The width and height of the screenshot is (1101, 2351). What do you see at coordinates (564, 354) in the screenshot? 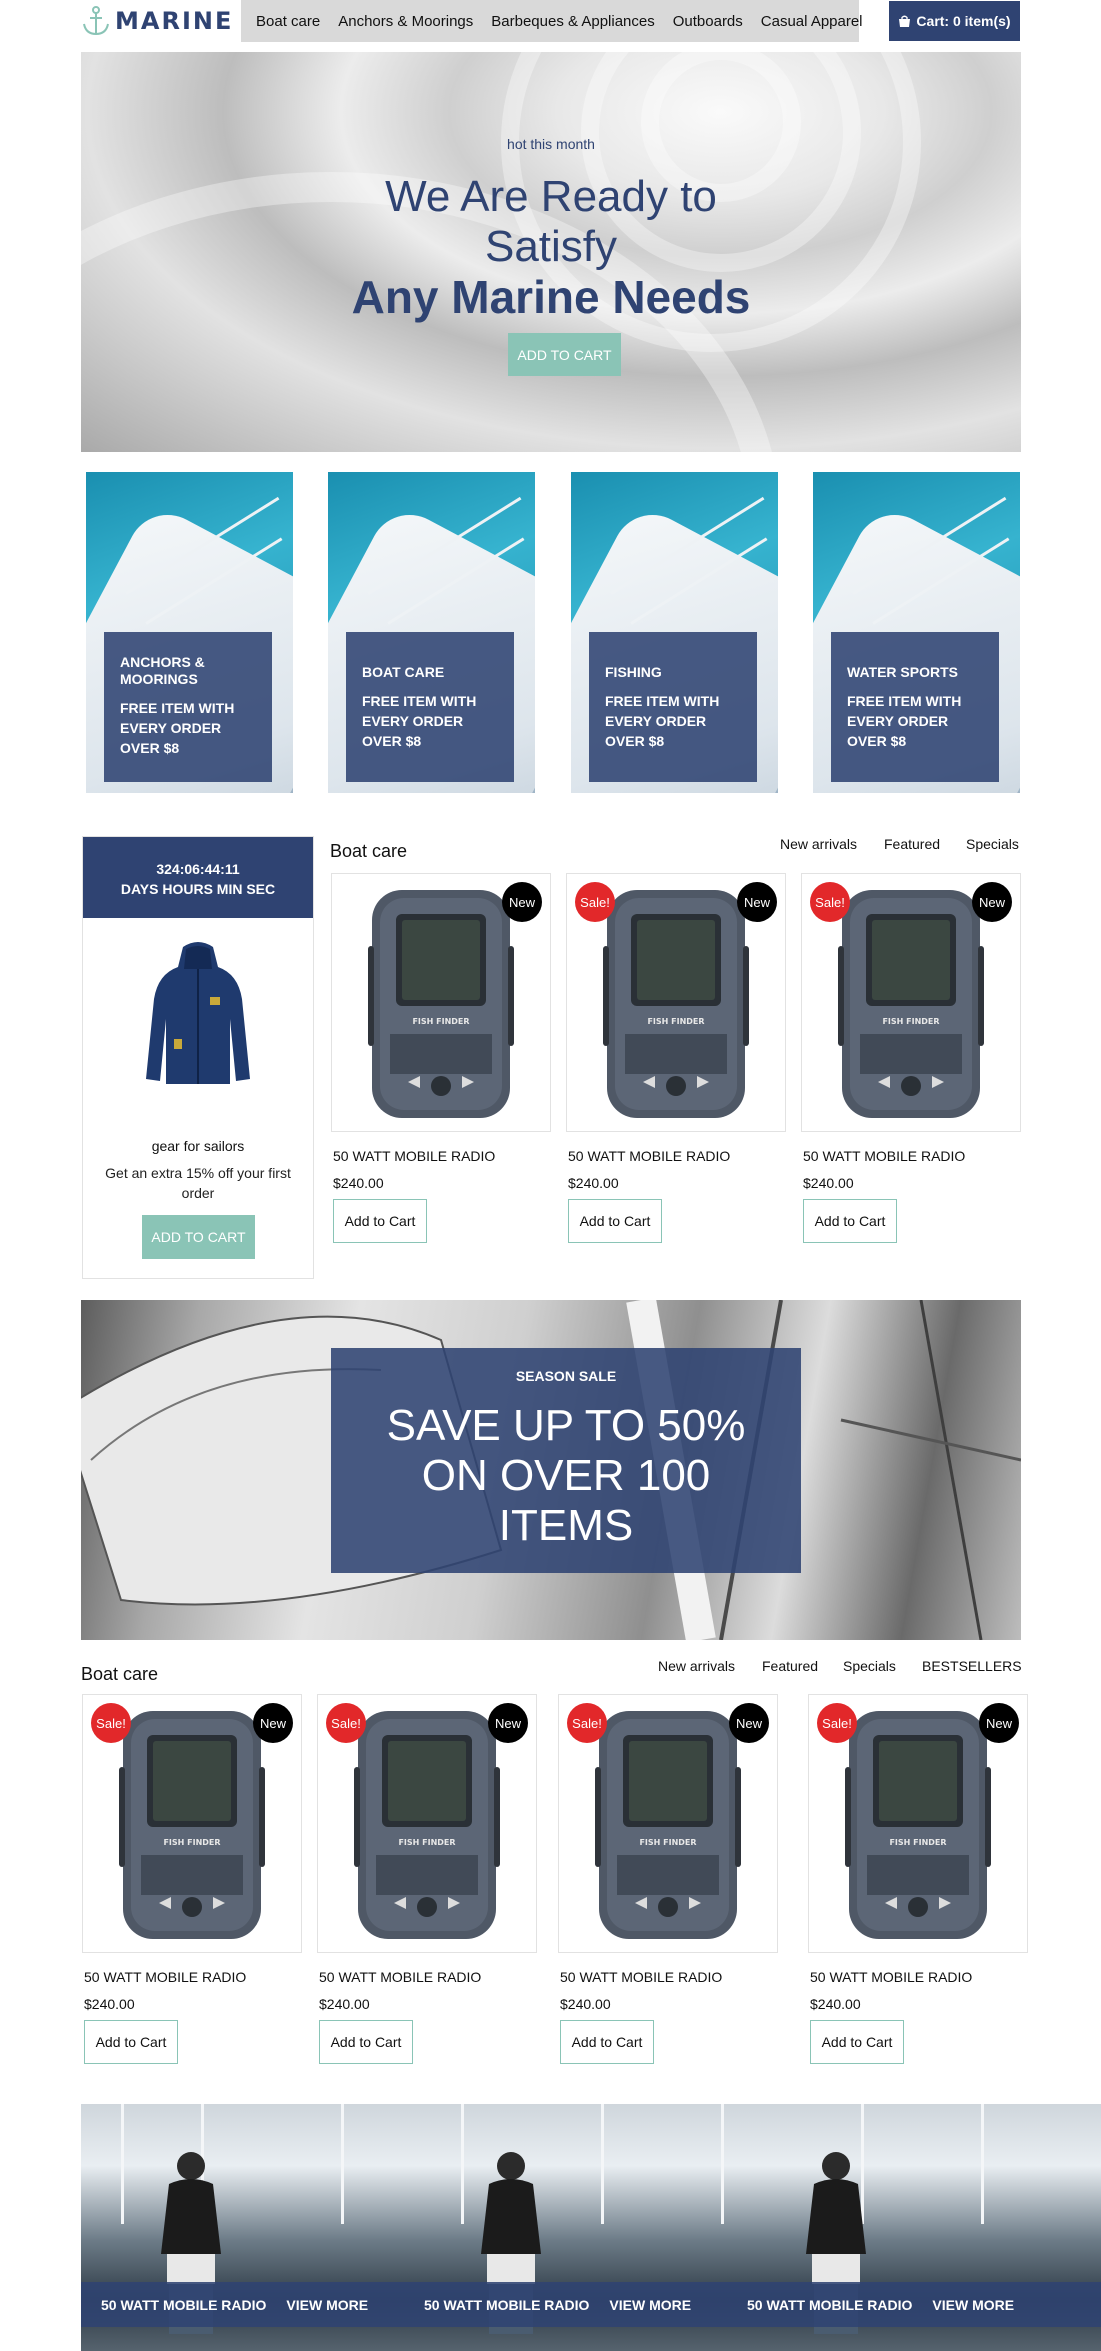
I see `hero-add-to-cart-button: ADD TO CART` at bounding box center [564, 354].